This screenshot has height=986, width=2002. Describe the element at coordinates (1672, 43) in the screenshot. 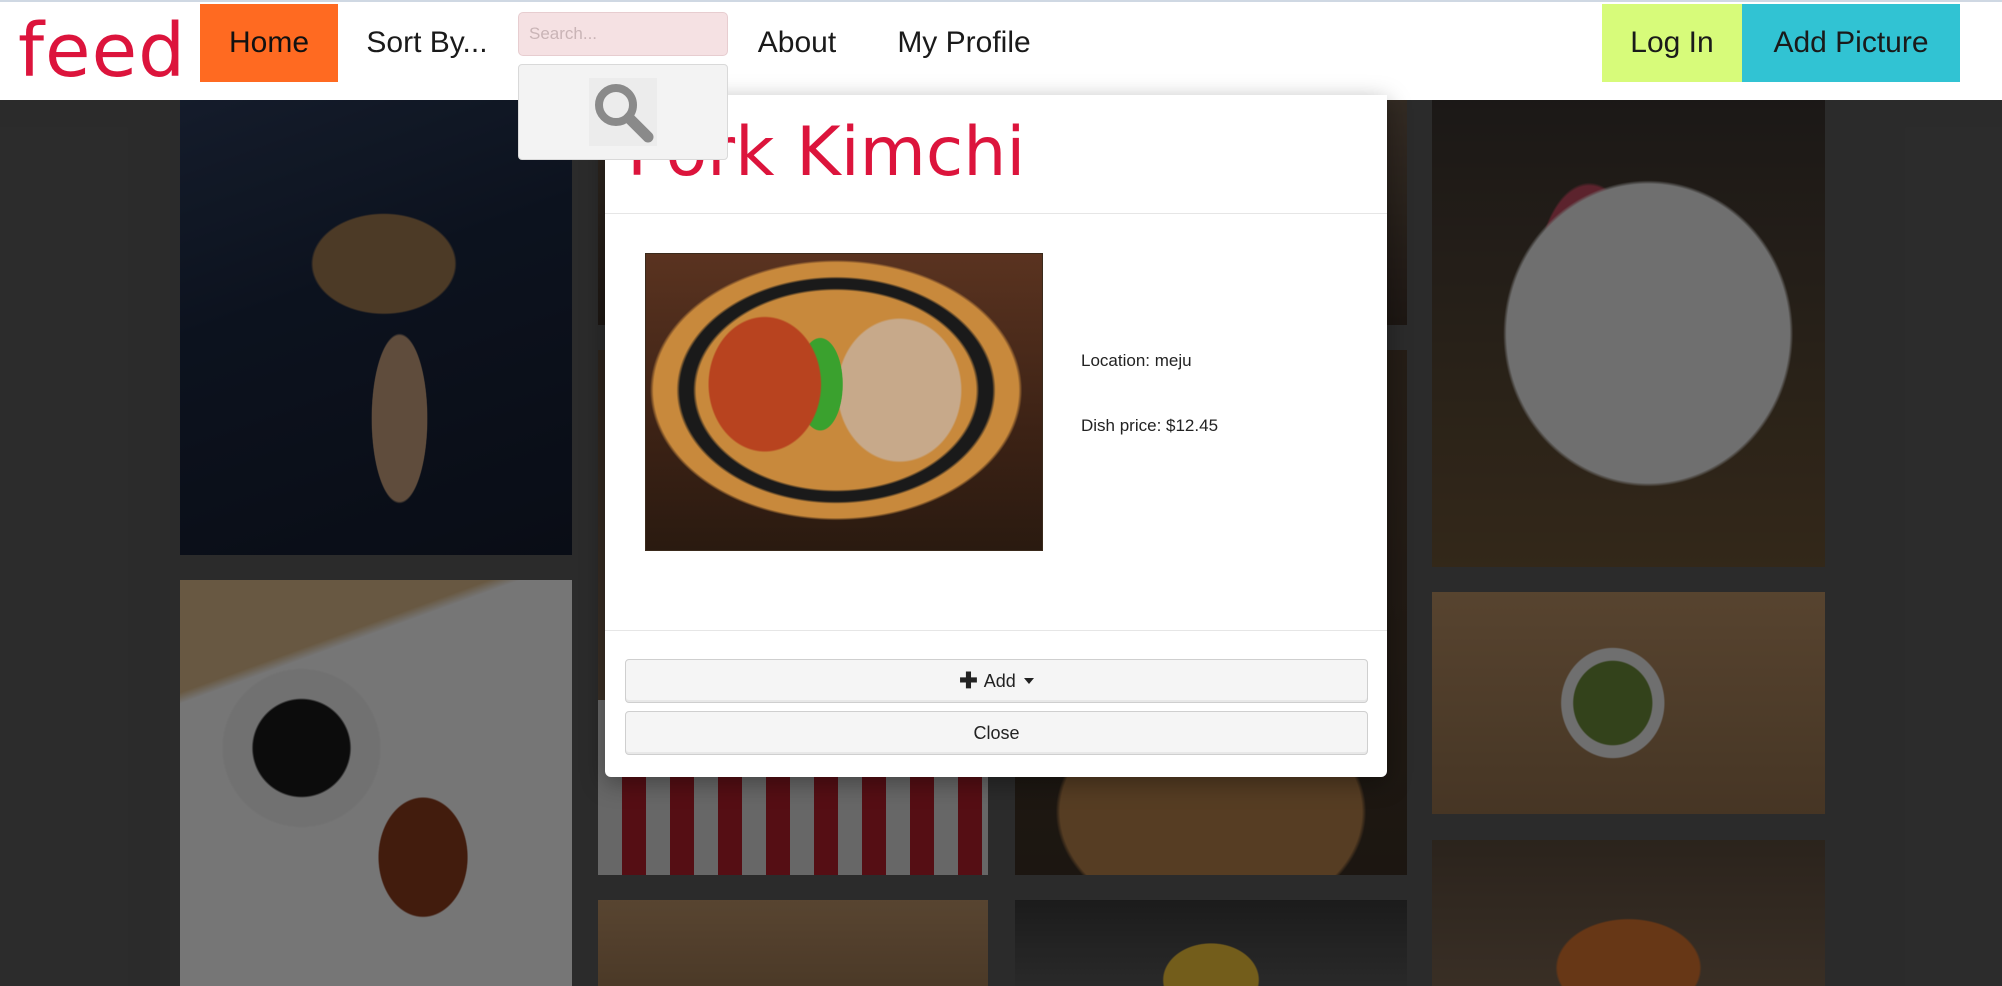

I see `log-in-button: Log In` at that location.